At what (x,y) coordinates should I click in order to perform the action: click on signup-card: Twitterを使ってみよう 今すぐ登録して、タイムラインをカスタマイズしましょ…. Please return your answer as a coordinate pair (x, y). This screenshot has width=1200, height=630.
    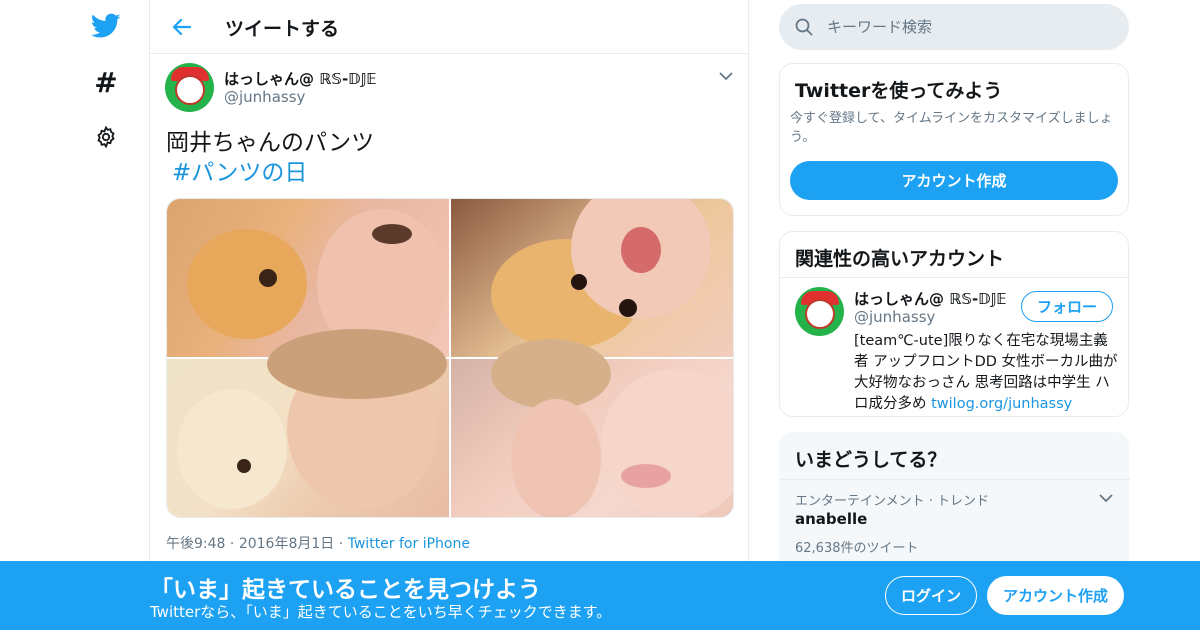
    Looking at the image, I should click on (954, 139).